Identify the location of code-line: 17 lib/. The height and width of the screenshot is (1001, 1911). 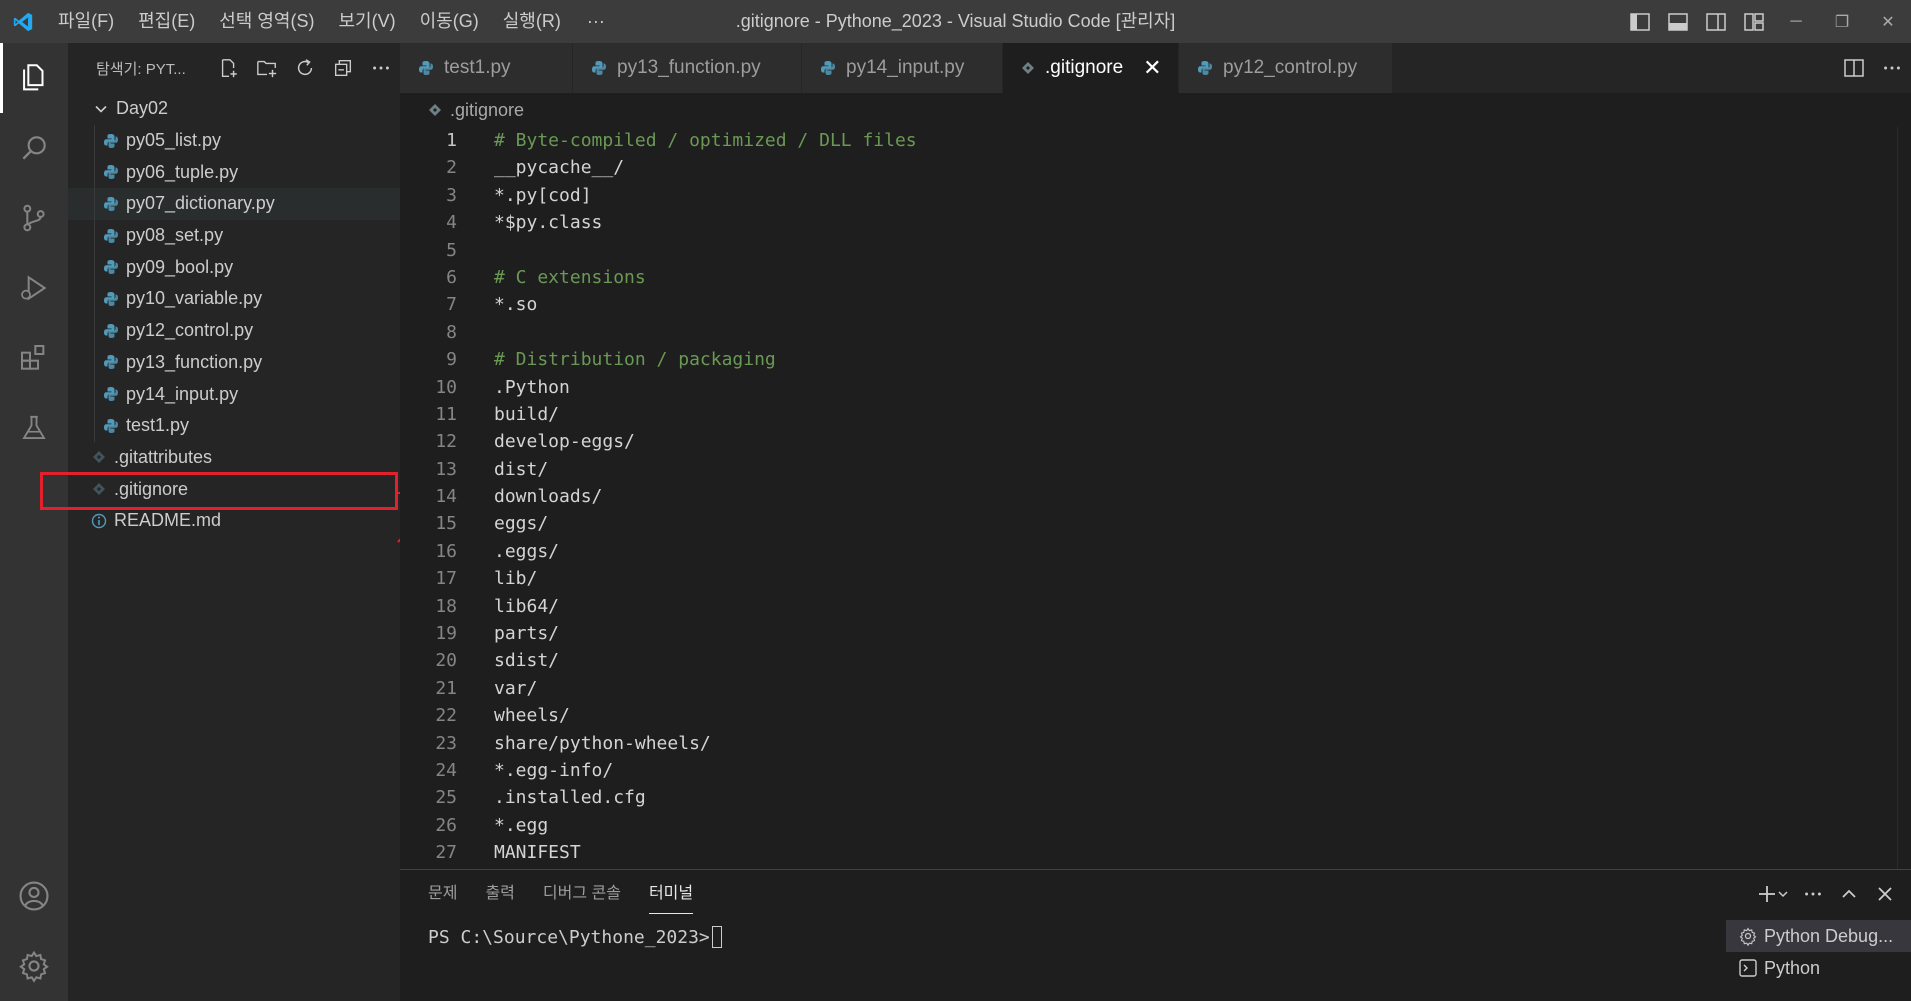
(1155, 578).